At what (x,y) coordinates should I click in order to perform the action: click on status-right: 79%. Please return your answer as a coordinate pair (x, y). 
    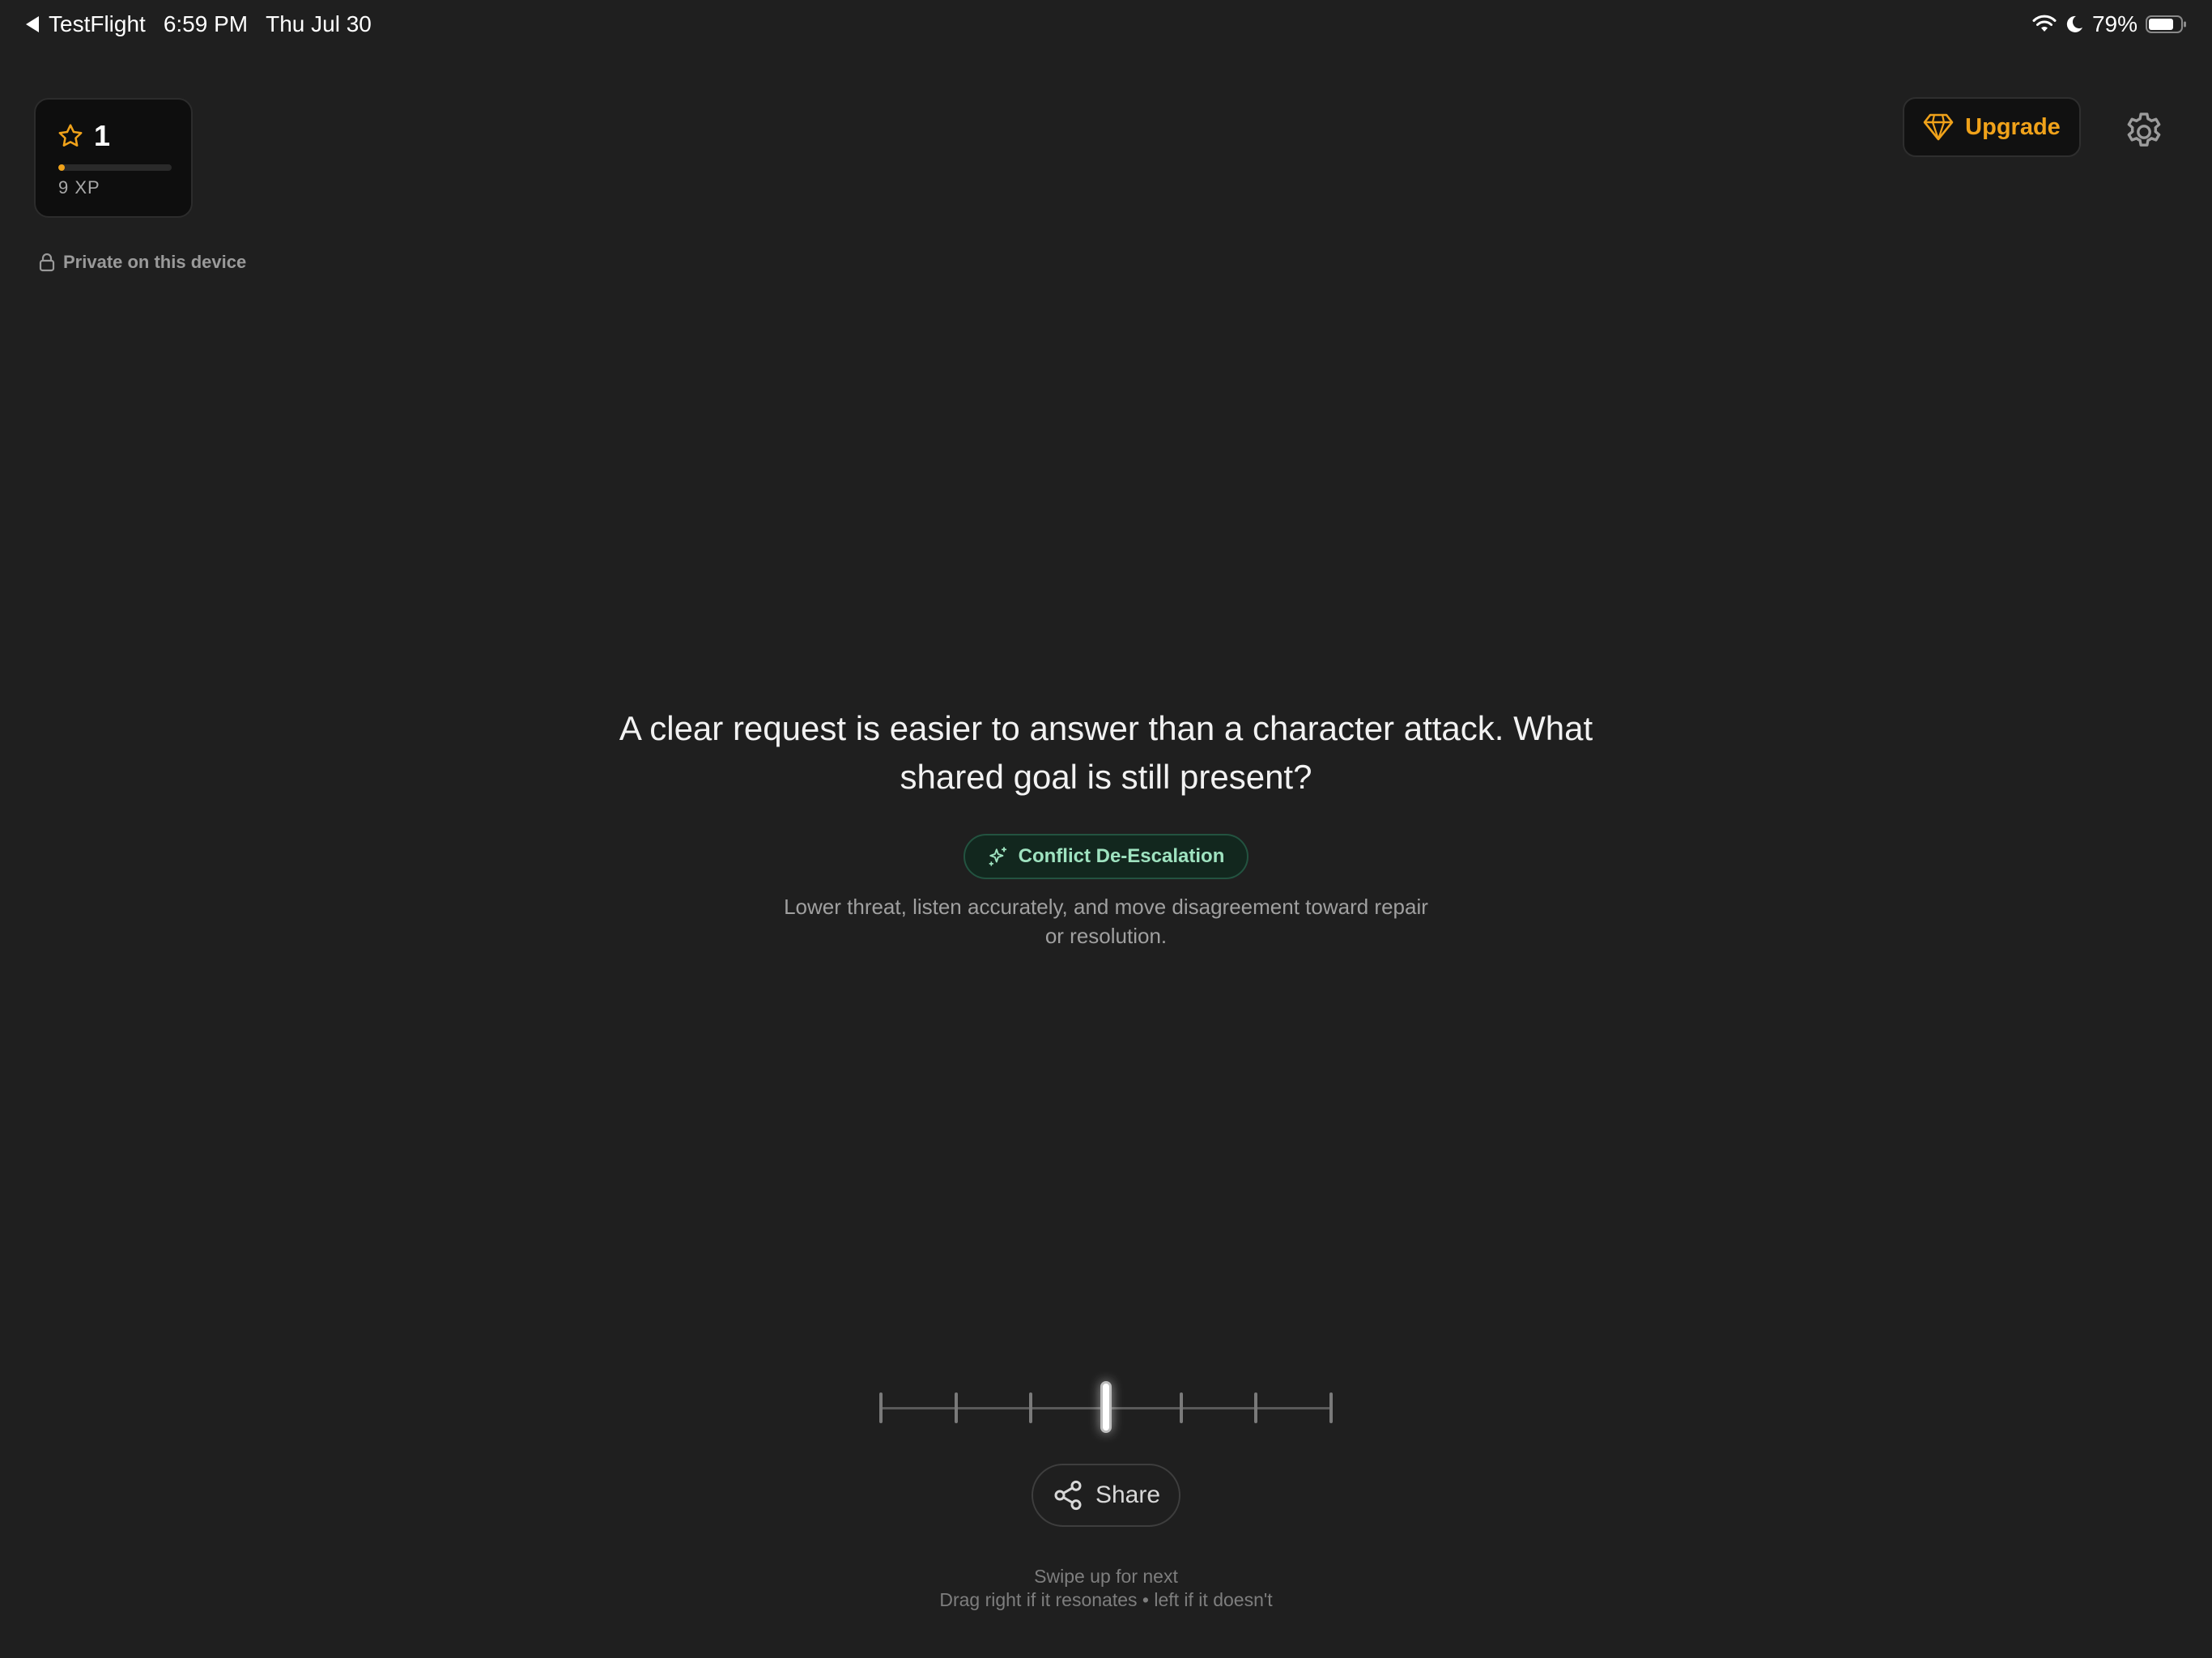
    Looking at the image, I should click on (2110, 24).